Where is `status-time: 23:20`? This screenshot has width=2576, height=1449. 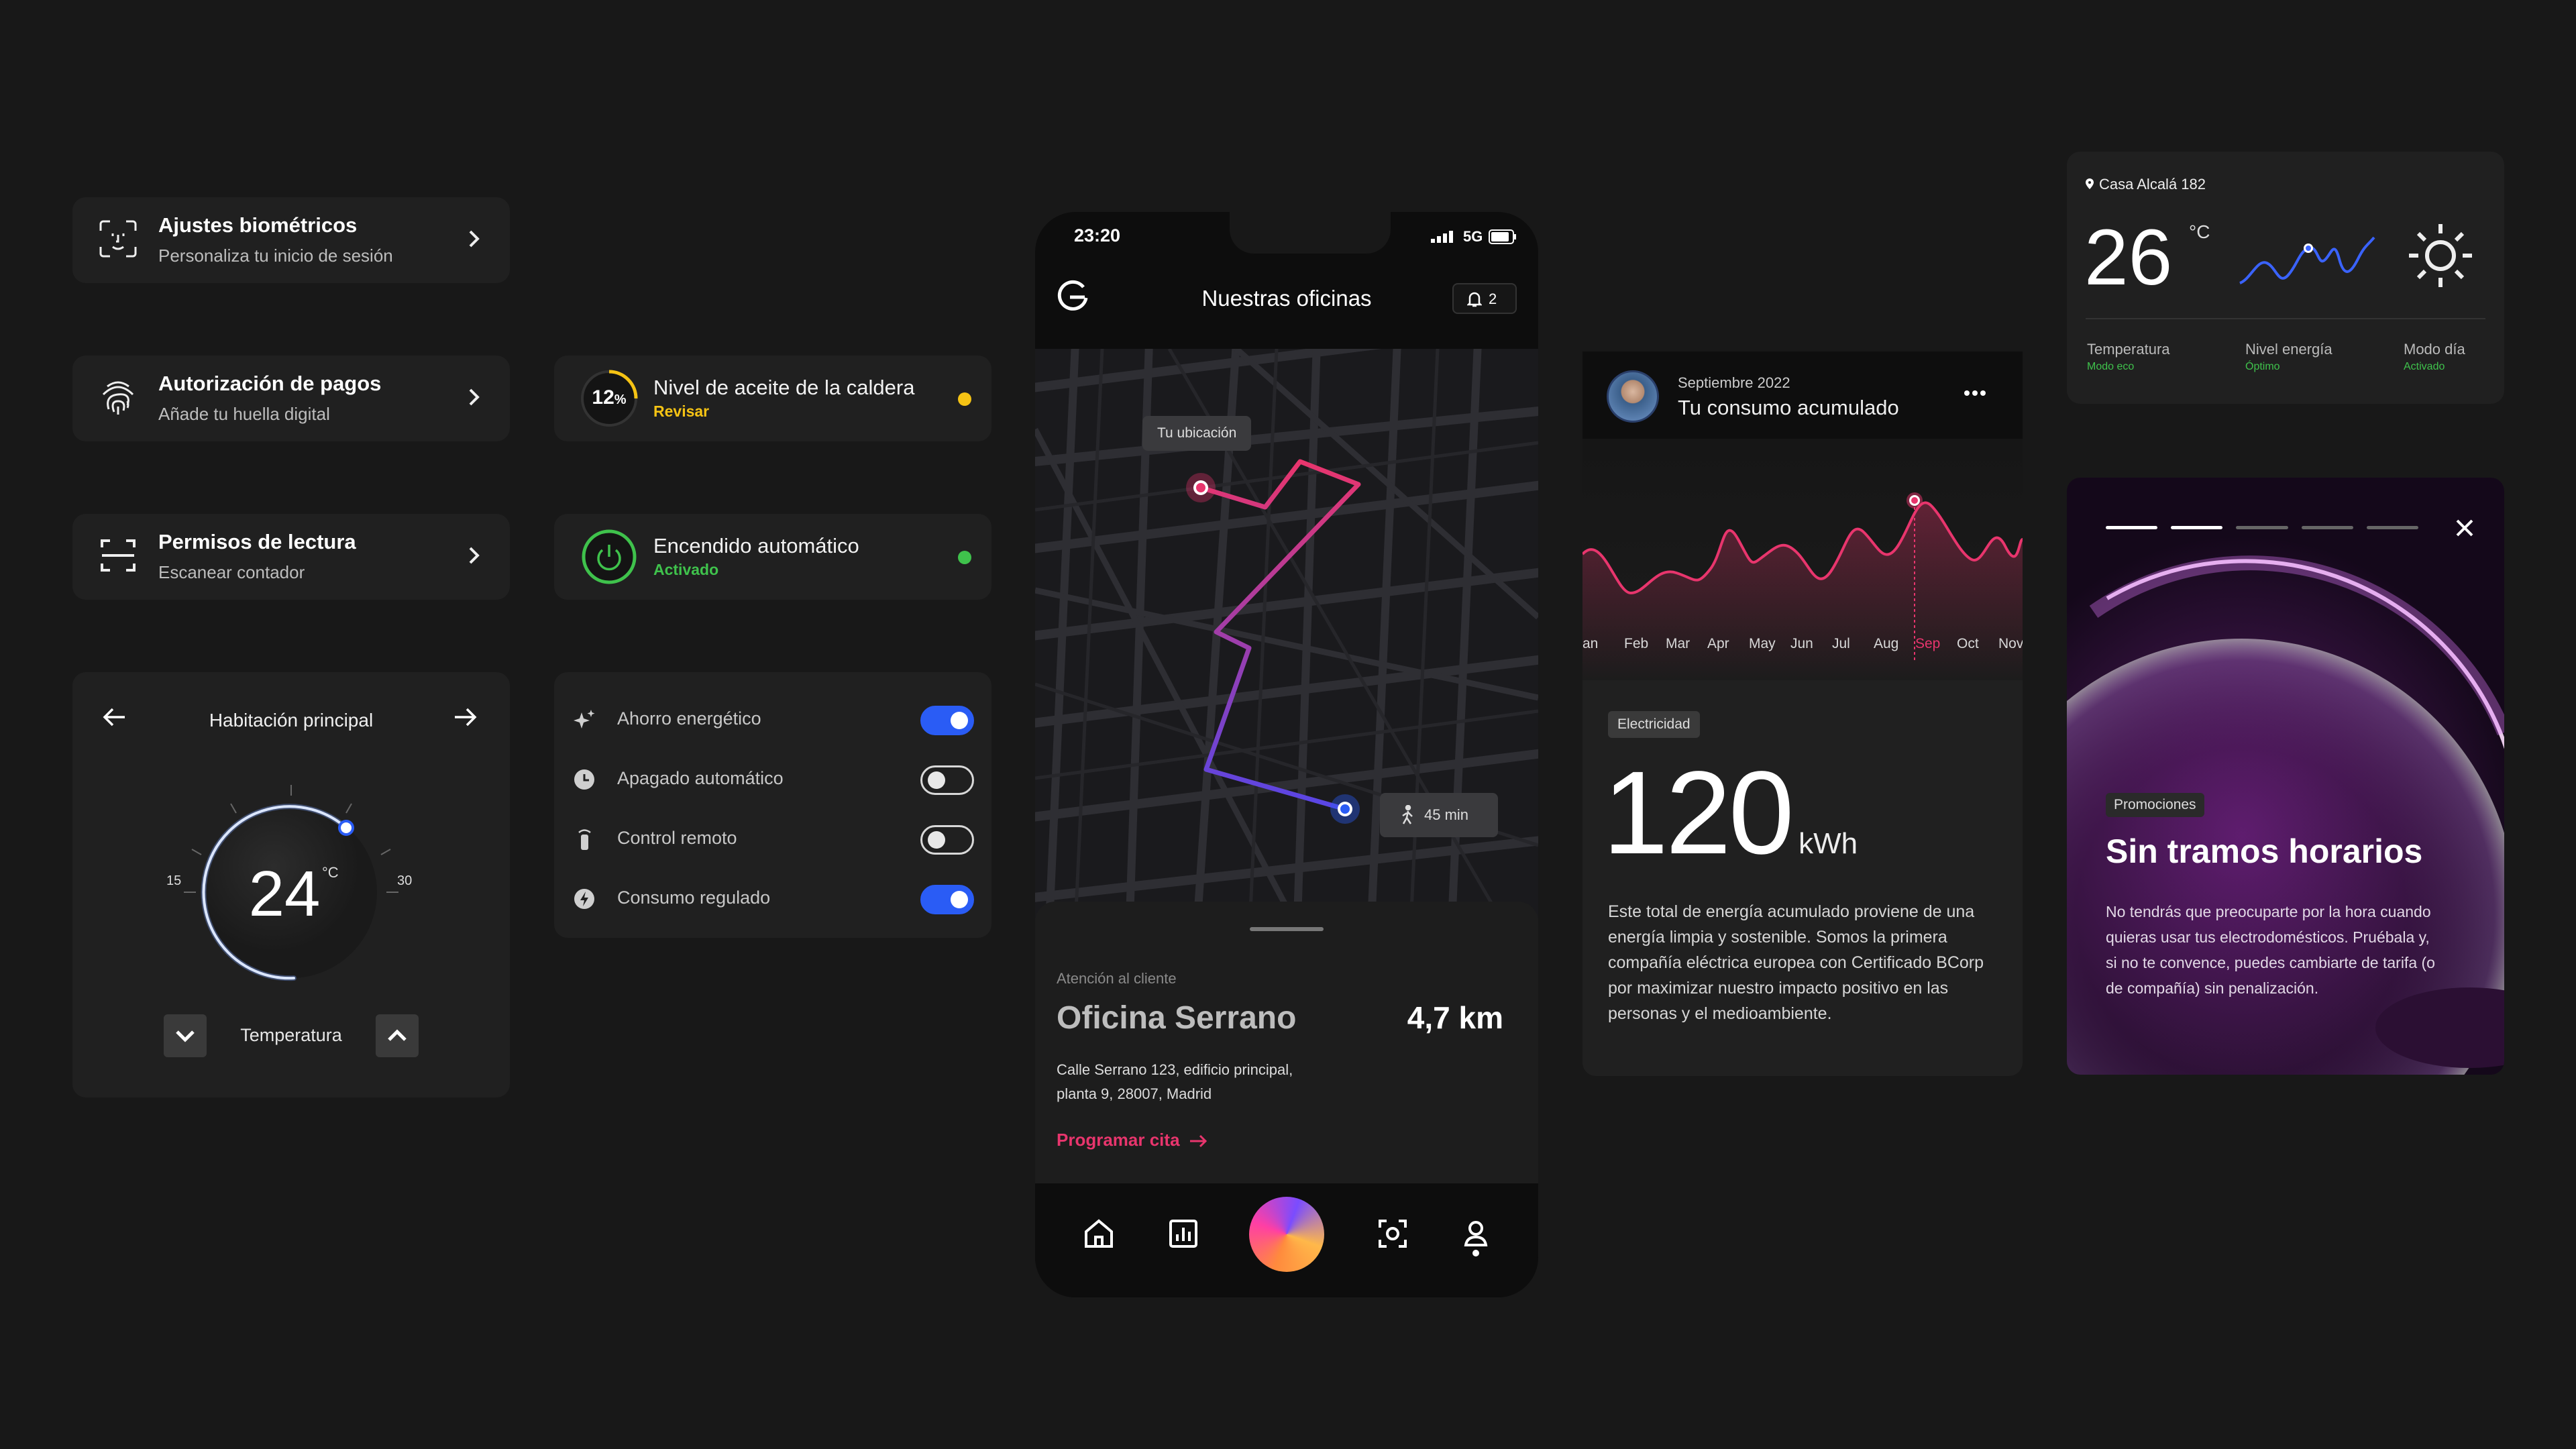 status-time: 23:20 is located at coordinates (1097, 235).